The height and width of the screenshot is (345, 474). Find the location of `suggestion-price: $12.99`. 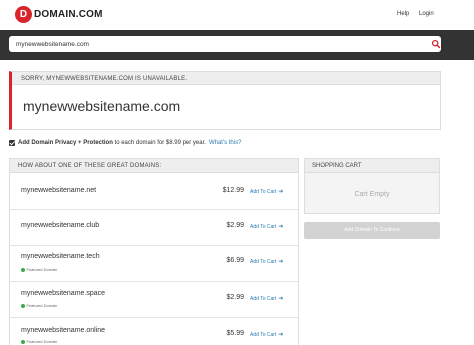

suggestion-price: $12.99 is located at coordinates (233, 190).